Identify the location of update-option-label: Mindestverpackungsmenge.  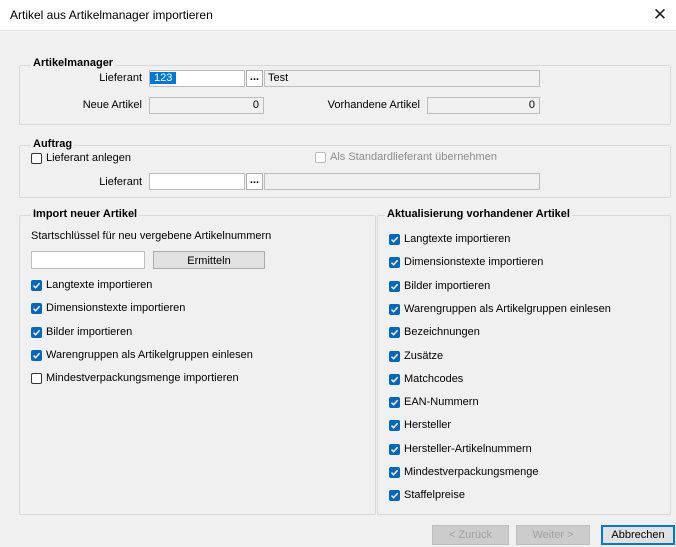
(471, 472).